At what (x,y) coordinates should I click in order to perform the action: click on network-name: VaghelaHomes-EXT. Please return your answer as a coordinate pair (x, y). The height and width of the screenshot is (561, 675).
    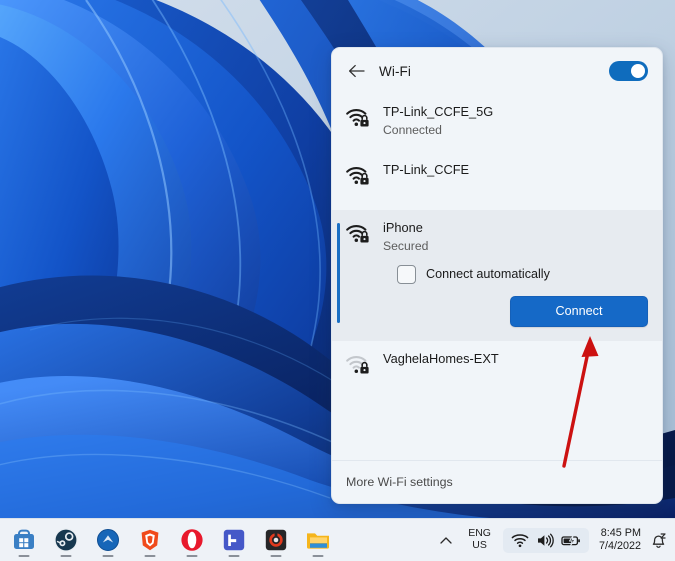
    Looking at the image, I should click on (441, 358).